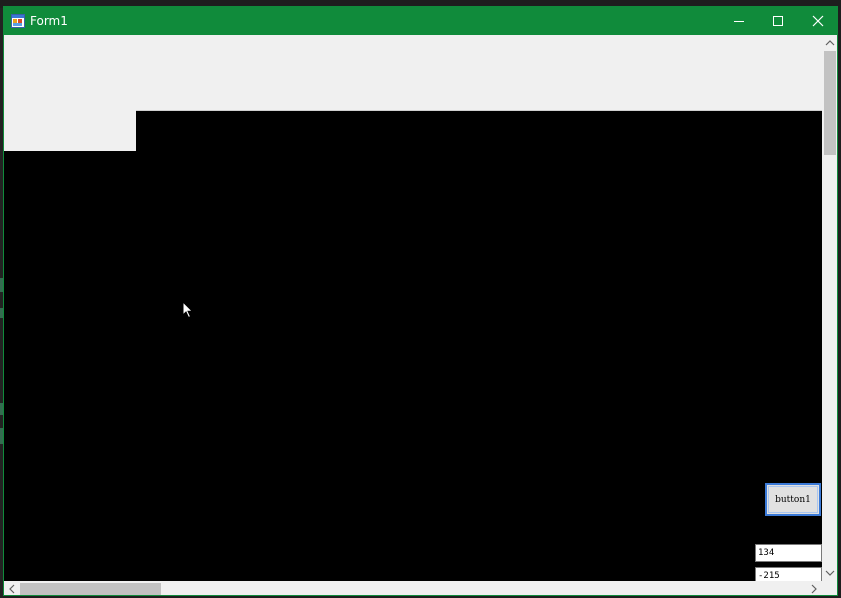  I want to click on horizontal-scrollbar, so click(413, 588).